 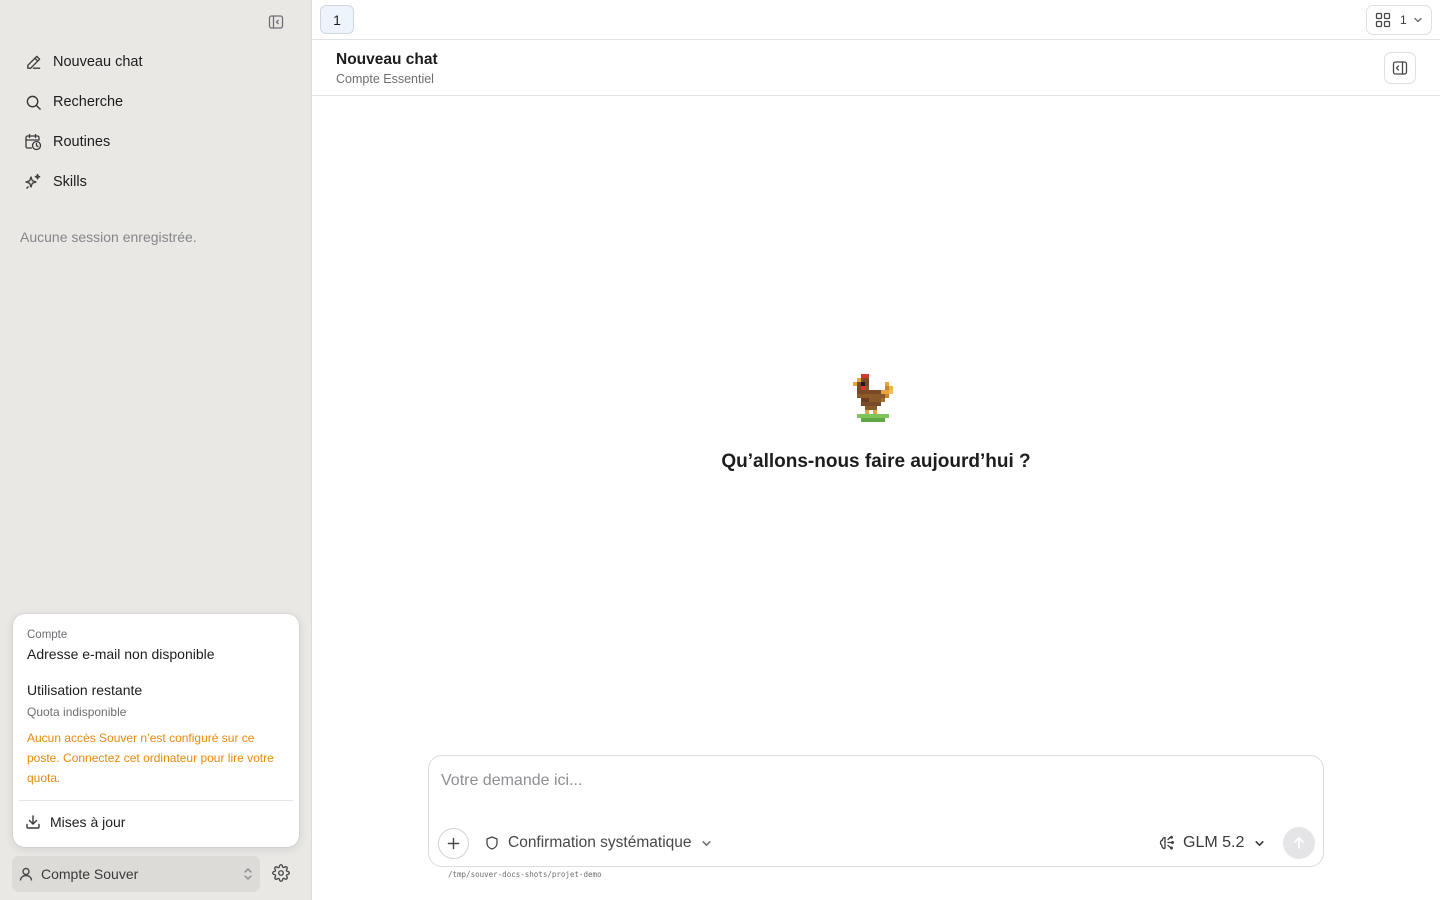 I want to click on plus-icon, so click(x=453, y=843).